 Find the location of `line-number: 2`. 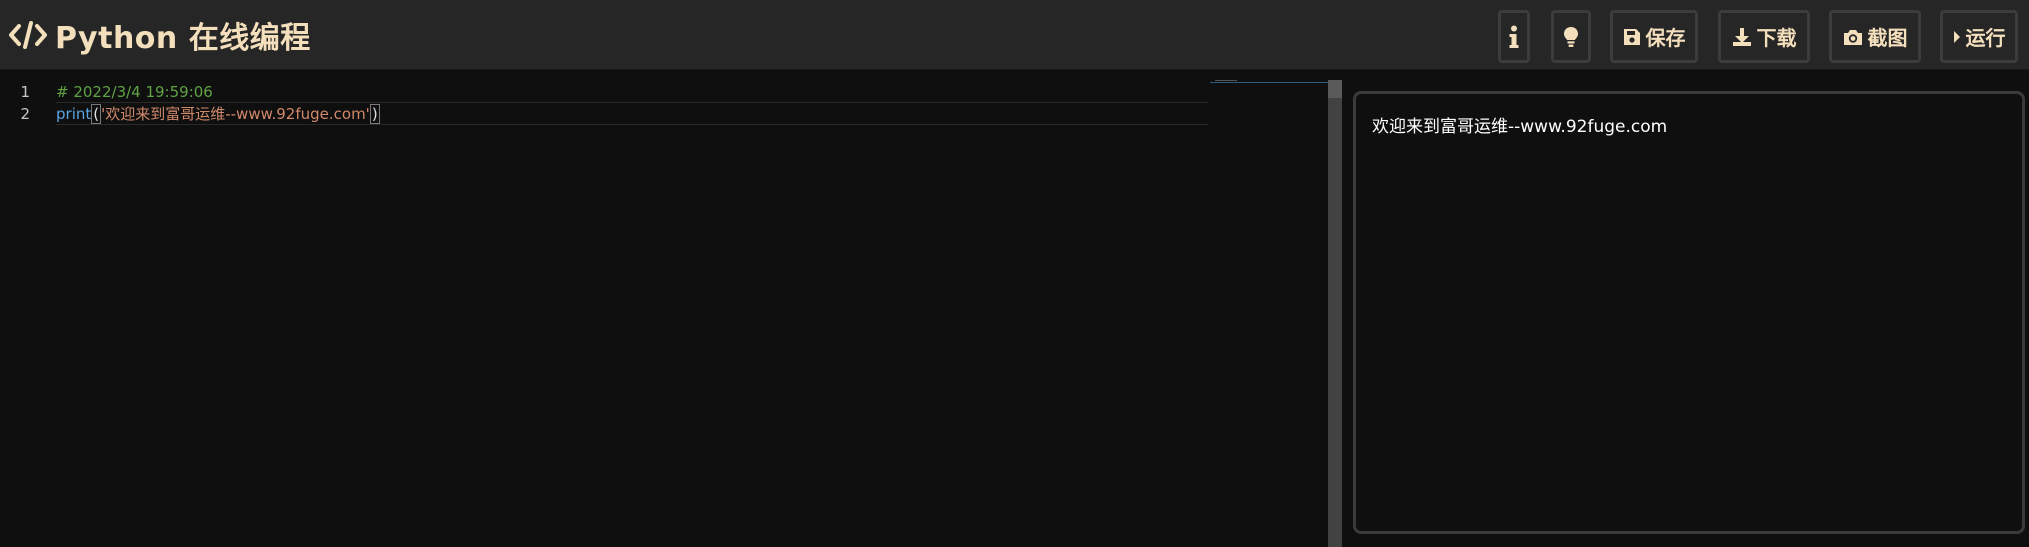

line-number: 2 is located at coordinates (25, 114).